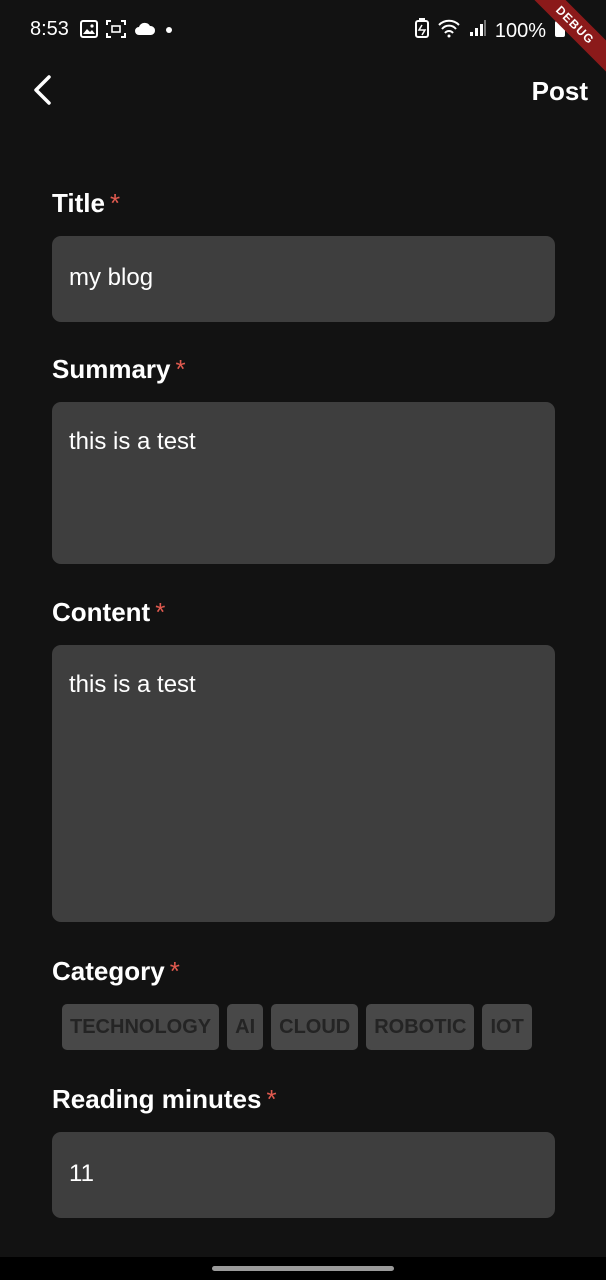 Image resolution: width=606 pixels, height=1280 pixels. I want to click on reading-minutes-field: 11, so click(303, 1175).